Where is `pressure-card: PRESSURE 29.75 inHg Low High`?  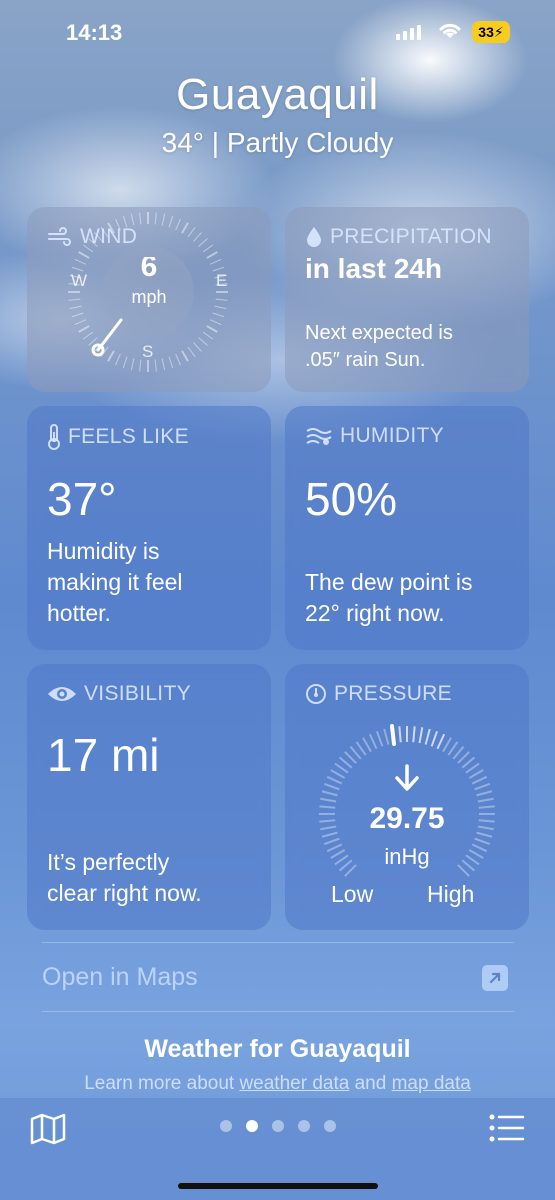 pressure-card: PRESSURE 29.75 inHg Low High is located at coordinates (407, 797).